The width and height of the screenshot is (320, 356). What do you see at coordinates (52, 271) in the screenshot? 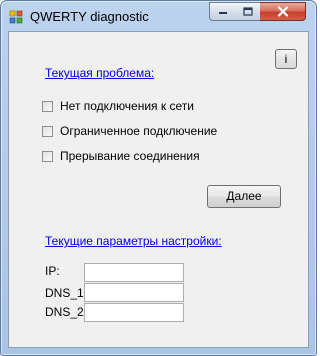
I see `ip-label: IP:` at bounding box center [52, 271].